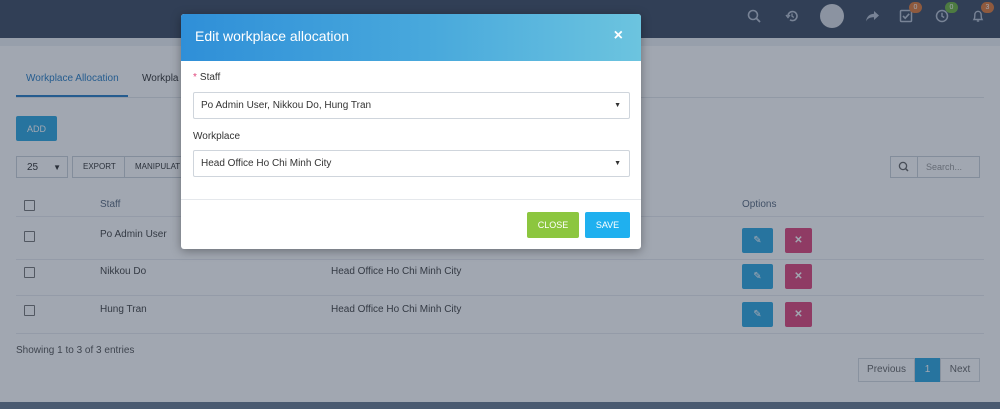 Image resolution: width=1000 pixels, height=409 pixels. I want to click on staff-select: Po Admin User, Nikkou Do, Hung Tran ▼, so click(411, 105).